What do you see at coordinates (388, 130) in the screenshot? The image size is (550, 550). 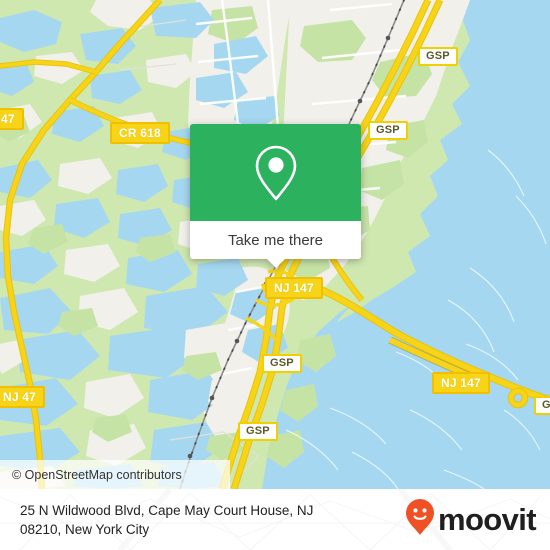 I see `road-shield-gsp-2: GSP` at bounding box center [388, 130].